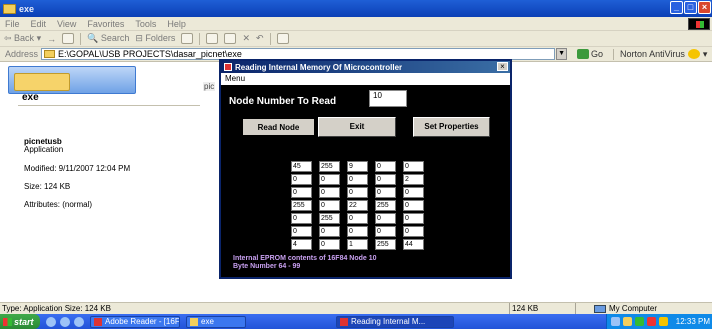 The height and width of the screenshot is (329, 712). What do you see at coordinates (139, 38) in the screenshot?
I see `folders-icon: ⊟` at bounding box center [139, 38].